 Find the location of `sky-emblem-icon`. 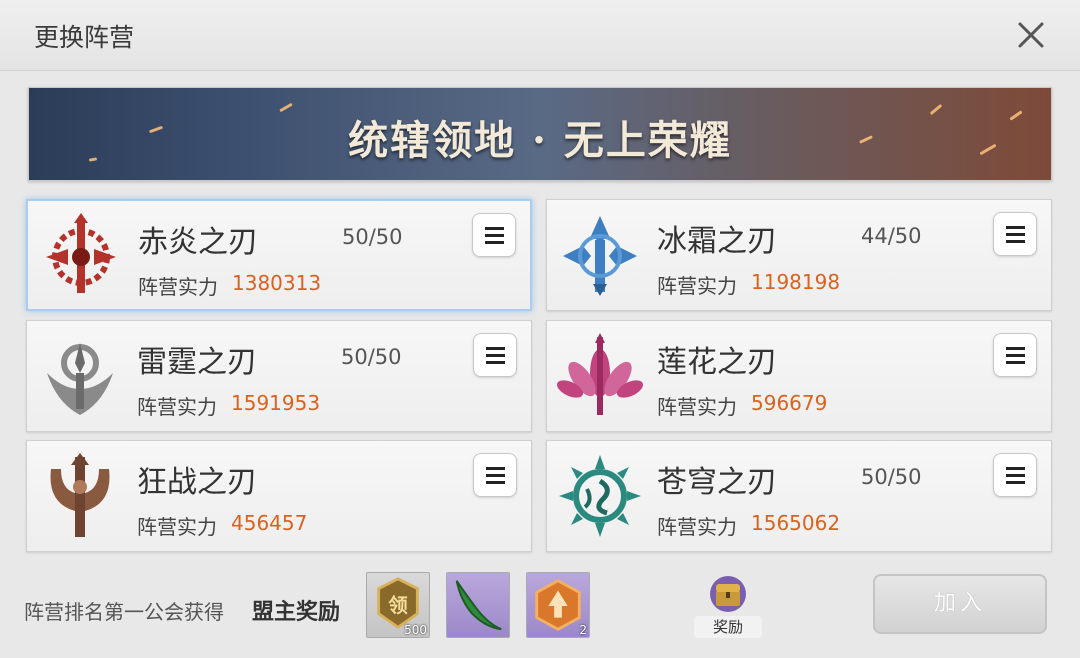

sky-emblem-icon is located at coordinates (600, 496).